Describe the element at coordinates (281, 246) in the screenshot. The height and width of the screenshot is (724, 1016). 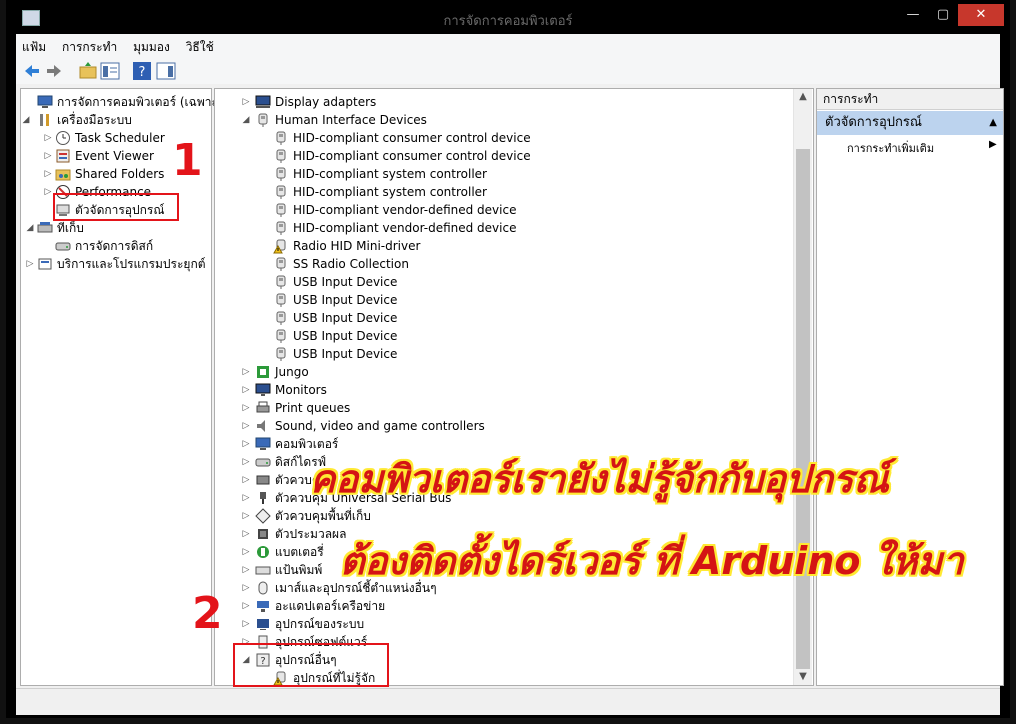
I see `warning-device-icon` at that location.